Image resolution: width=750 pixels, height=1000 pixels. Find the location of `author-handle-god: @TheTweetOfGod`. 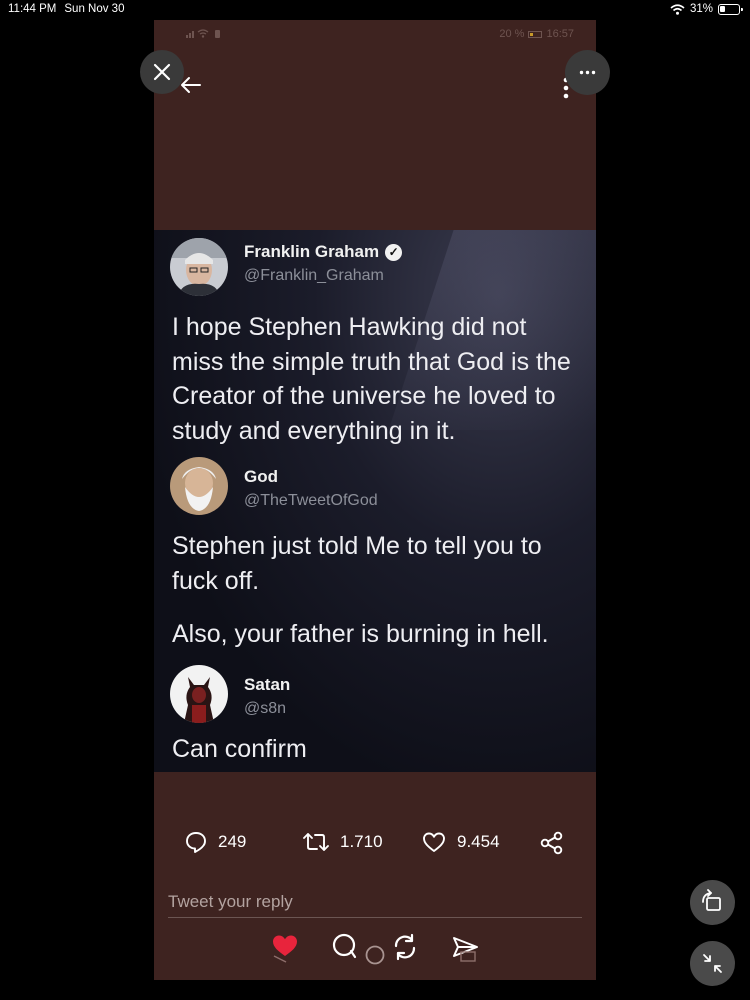

author-handle-god: @TheTweetOfGod is located at coordinates (311, 500).